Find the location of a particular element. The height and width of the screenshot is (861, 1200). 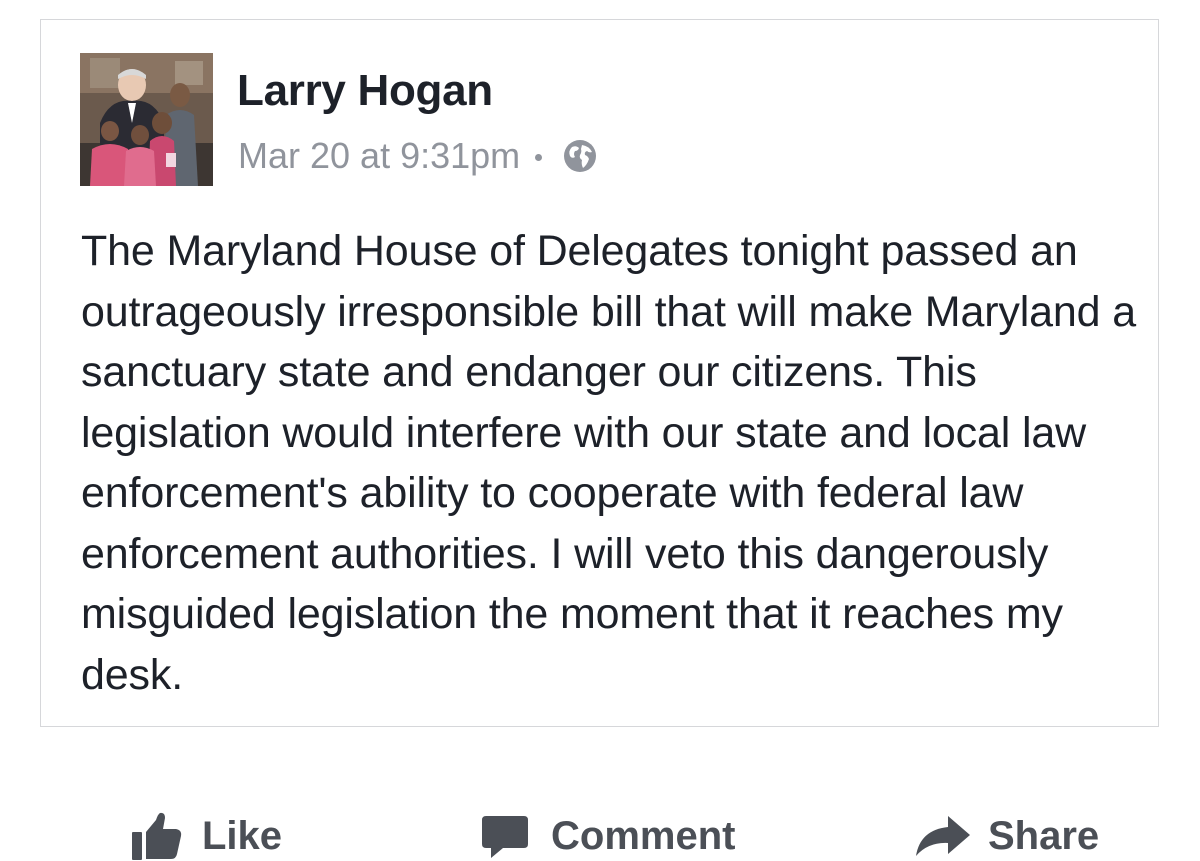

author-avatar is located at coordinates (146, 119).